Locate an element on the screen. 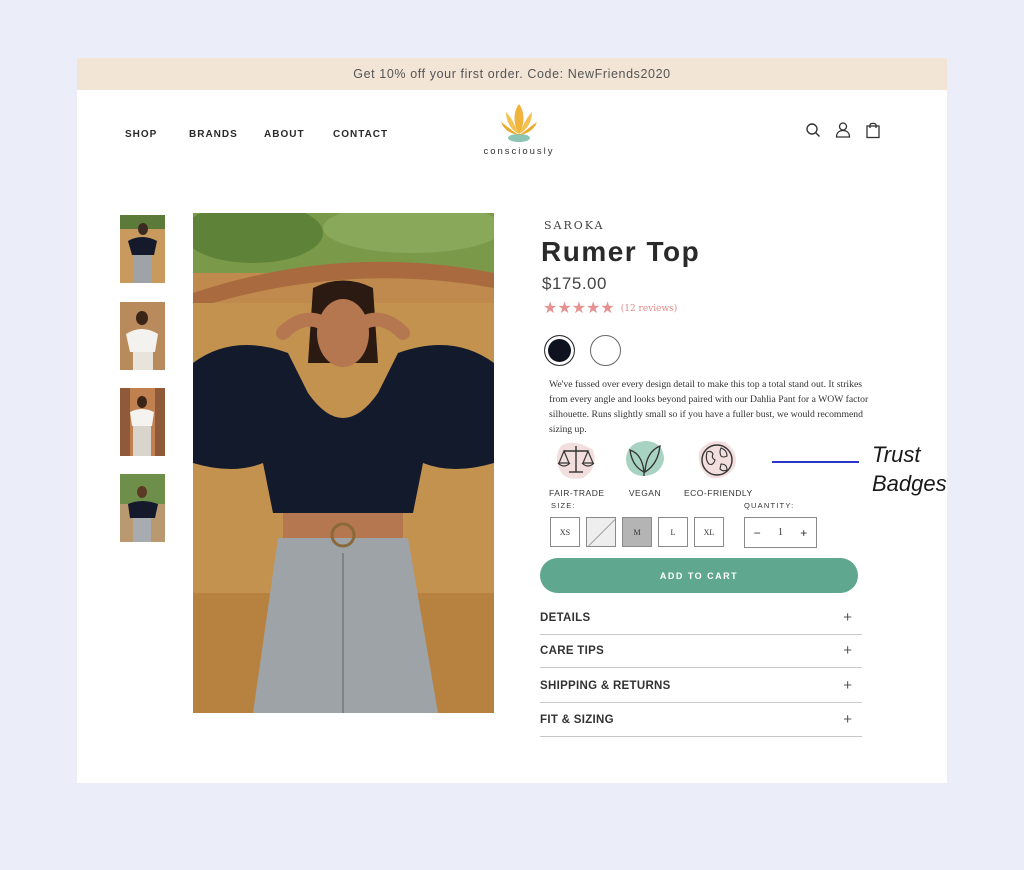 This screenshot has width=1024, height=870. badge-fair-trade: FAIR-TRADE is located at coordinates (577, 467).